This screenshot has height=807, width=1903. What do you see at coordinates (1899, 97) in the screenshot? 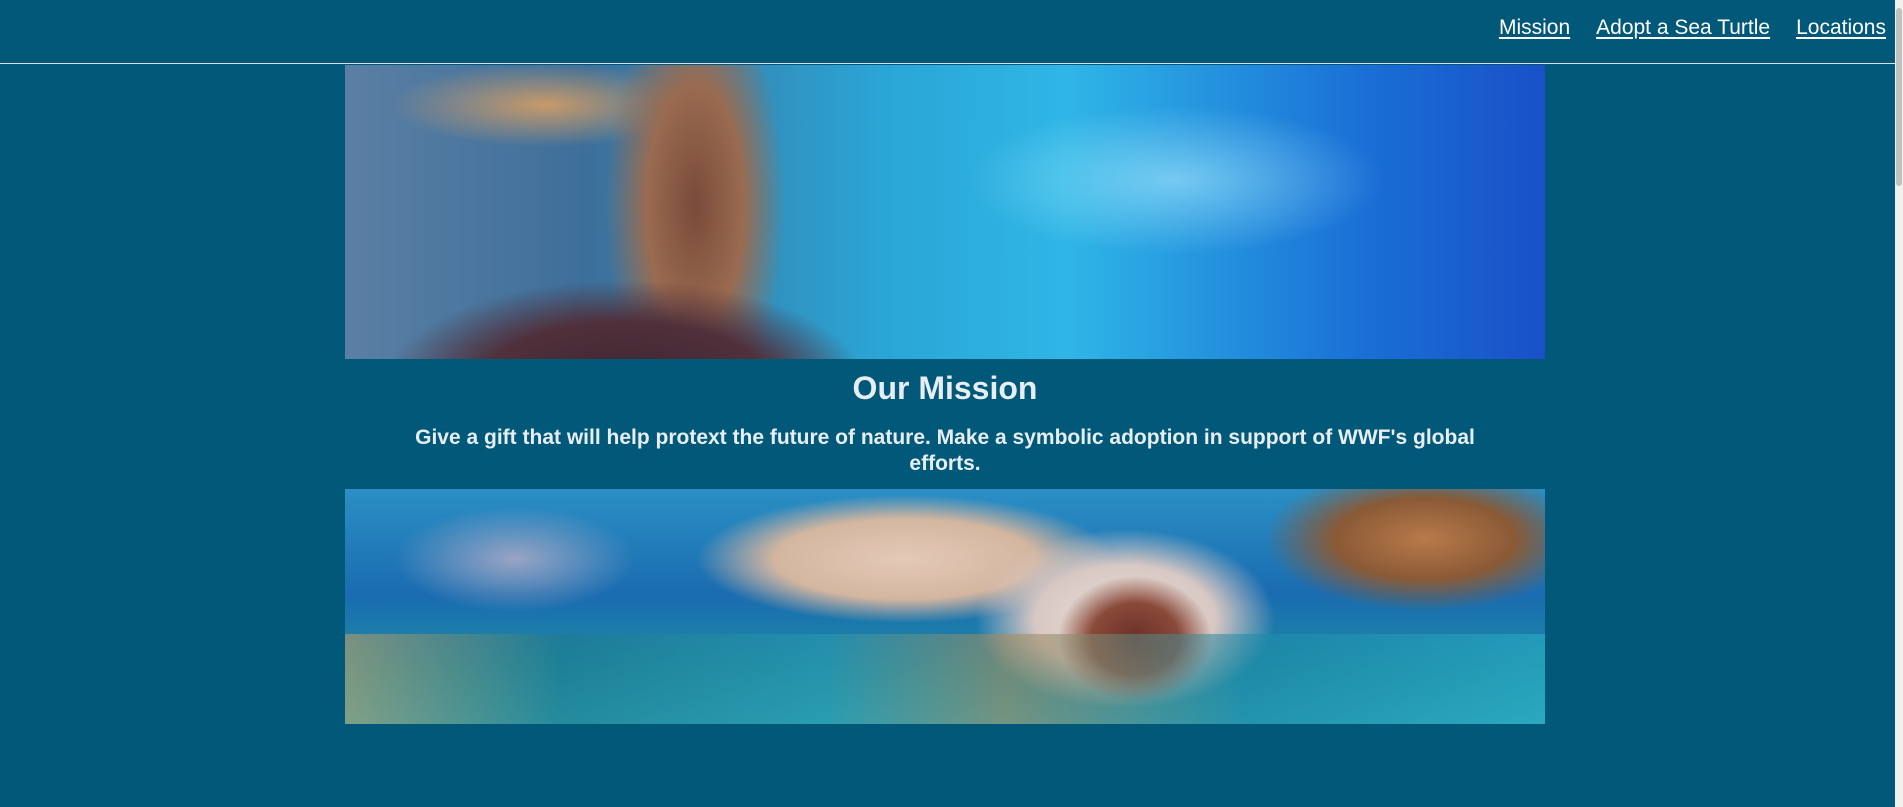
I see `scrollbar-thumb` at bounding box center [1899, 97].